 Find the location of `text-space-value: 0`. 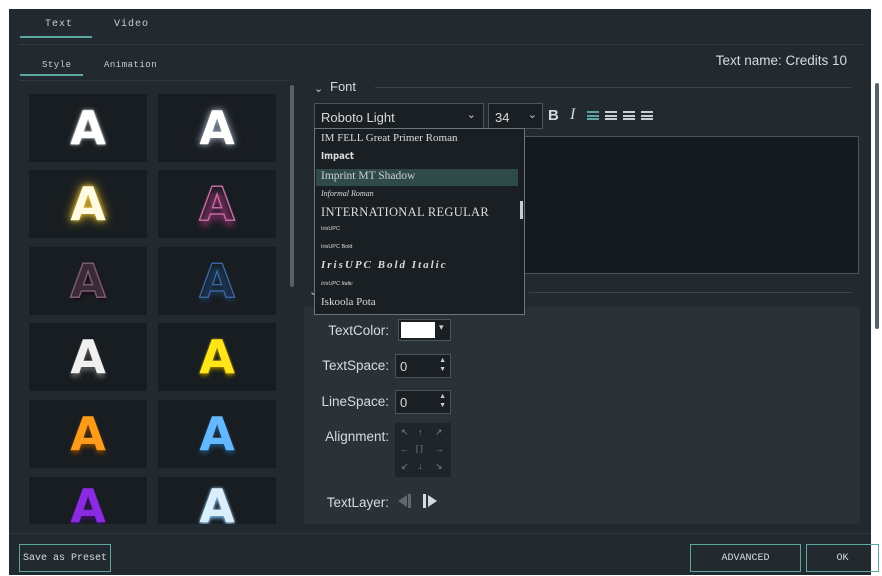

text-space-value: 0 is located at coordinates (404, 366).